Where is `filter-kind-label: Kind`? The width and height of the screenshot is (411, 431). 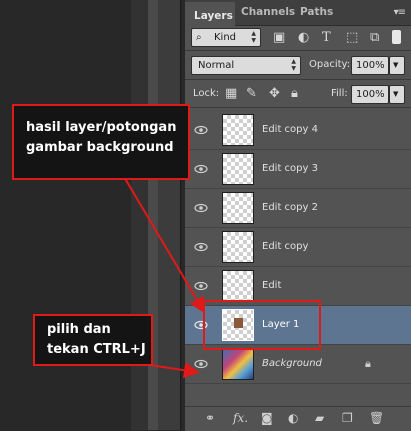 filter-kind-label: Kind is located at coordinates (225, 37).